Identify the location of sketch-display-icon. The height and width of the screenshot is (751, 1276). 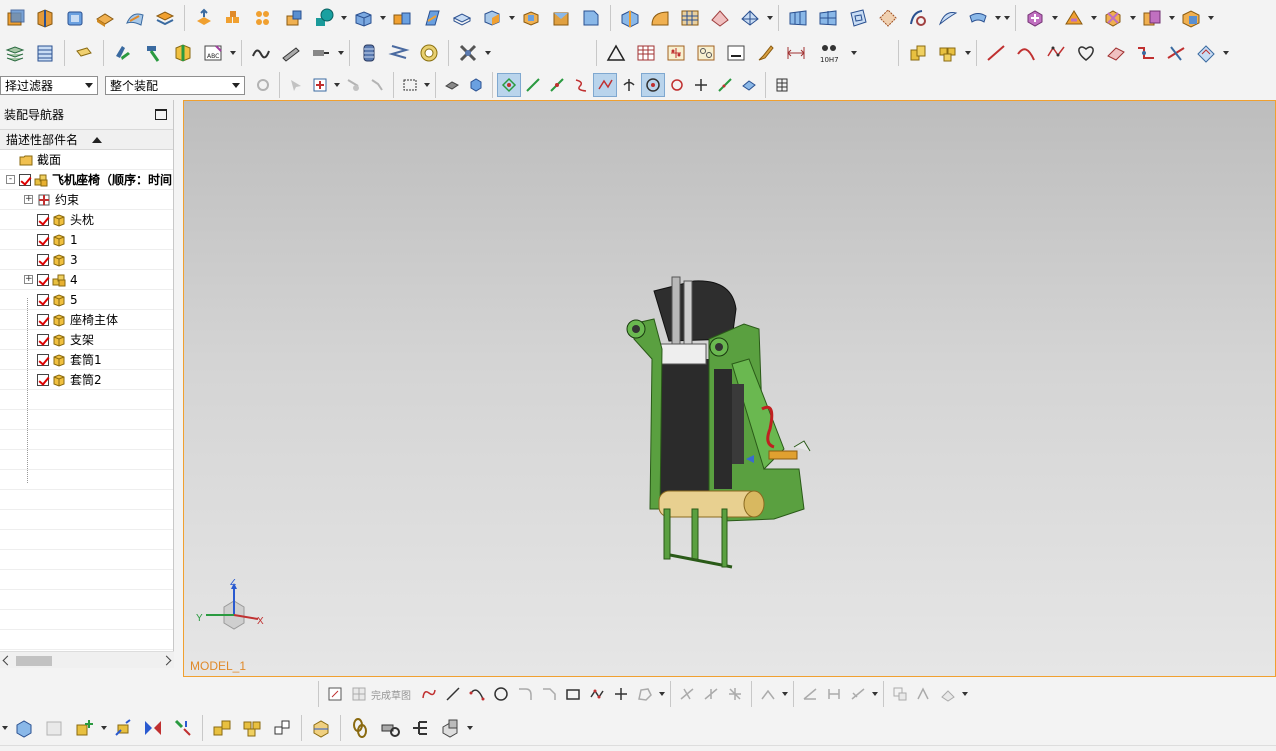
(900, 694).